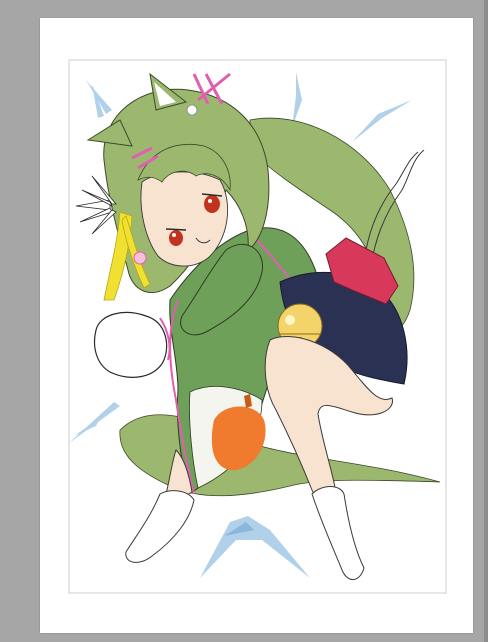 Image resolution: width=488 pixels, height=642 pixels. I want to click on pink-earring, so click(140, 258).